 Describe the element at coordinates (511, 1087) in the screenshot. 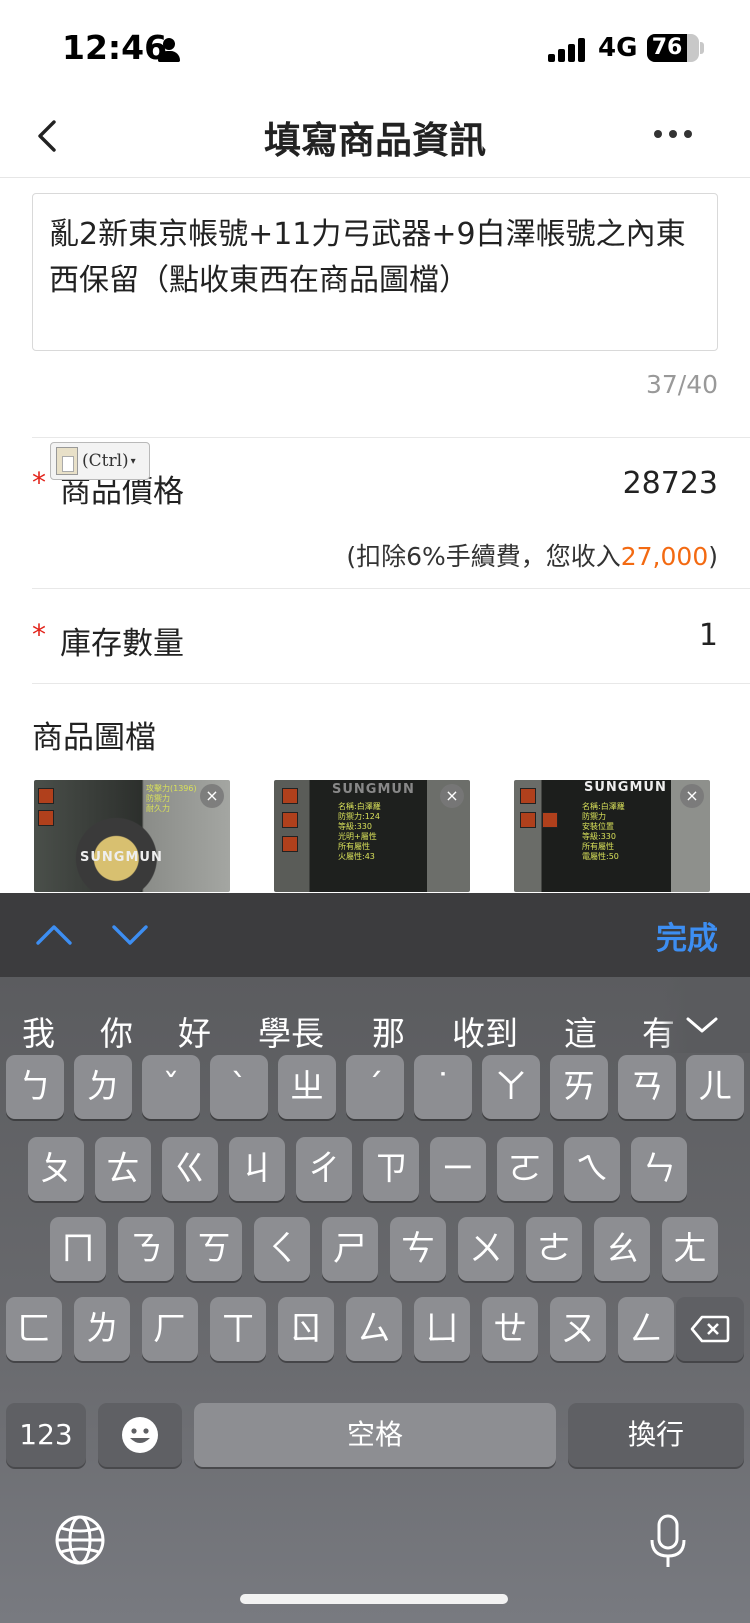

I see `keyboard-key: ㄚ` at that location.